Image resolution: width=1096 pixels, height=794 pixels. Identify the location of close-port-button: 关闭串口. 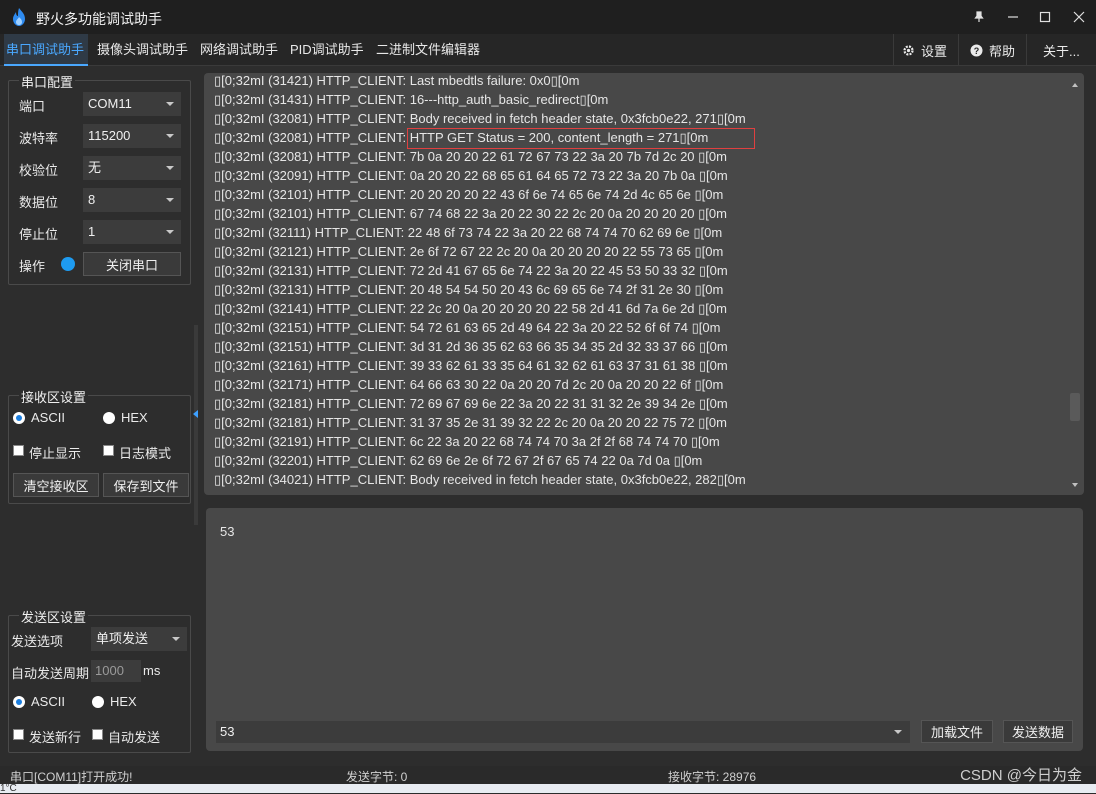
(132, 264).